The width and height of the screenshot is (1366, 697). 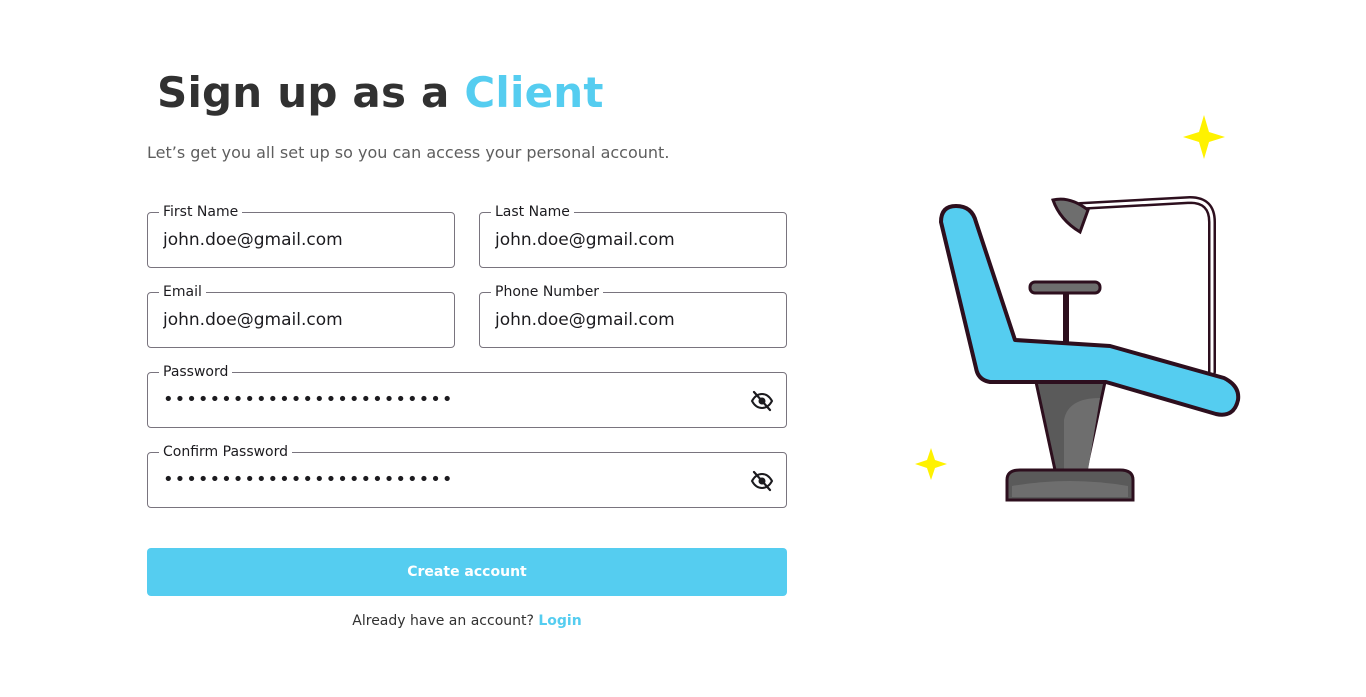 I want to click on first-name-input, so click(x=281, y=240).